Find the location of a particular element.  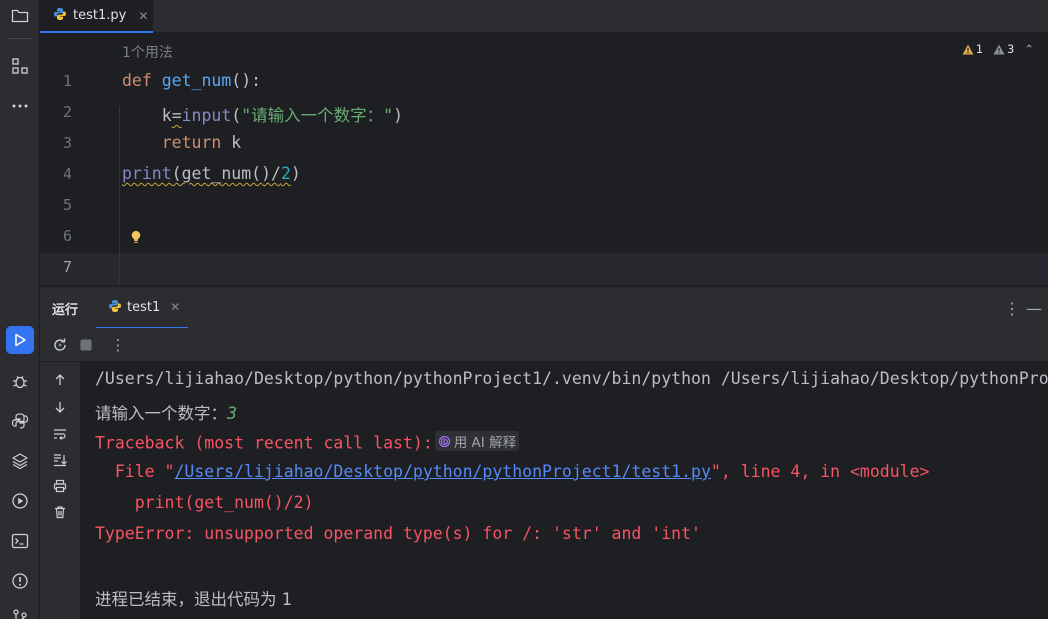

run-toolbar: ⋮ is located at coordinates (544, 345).